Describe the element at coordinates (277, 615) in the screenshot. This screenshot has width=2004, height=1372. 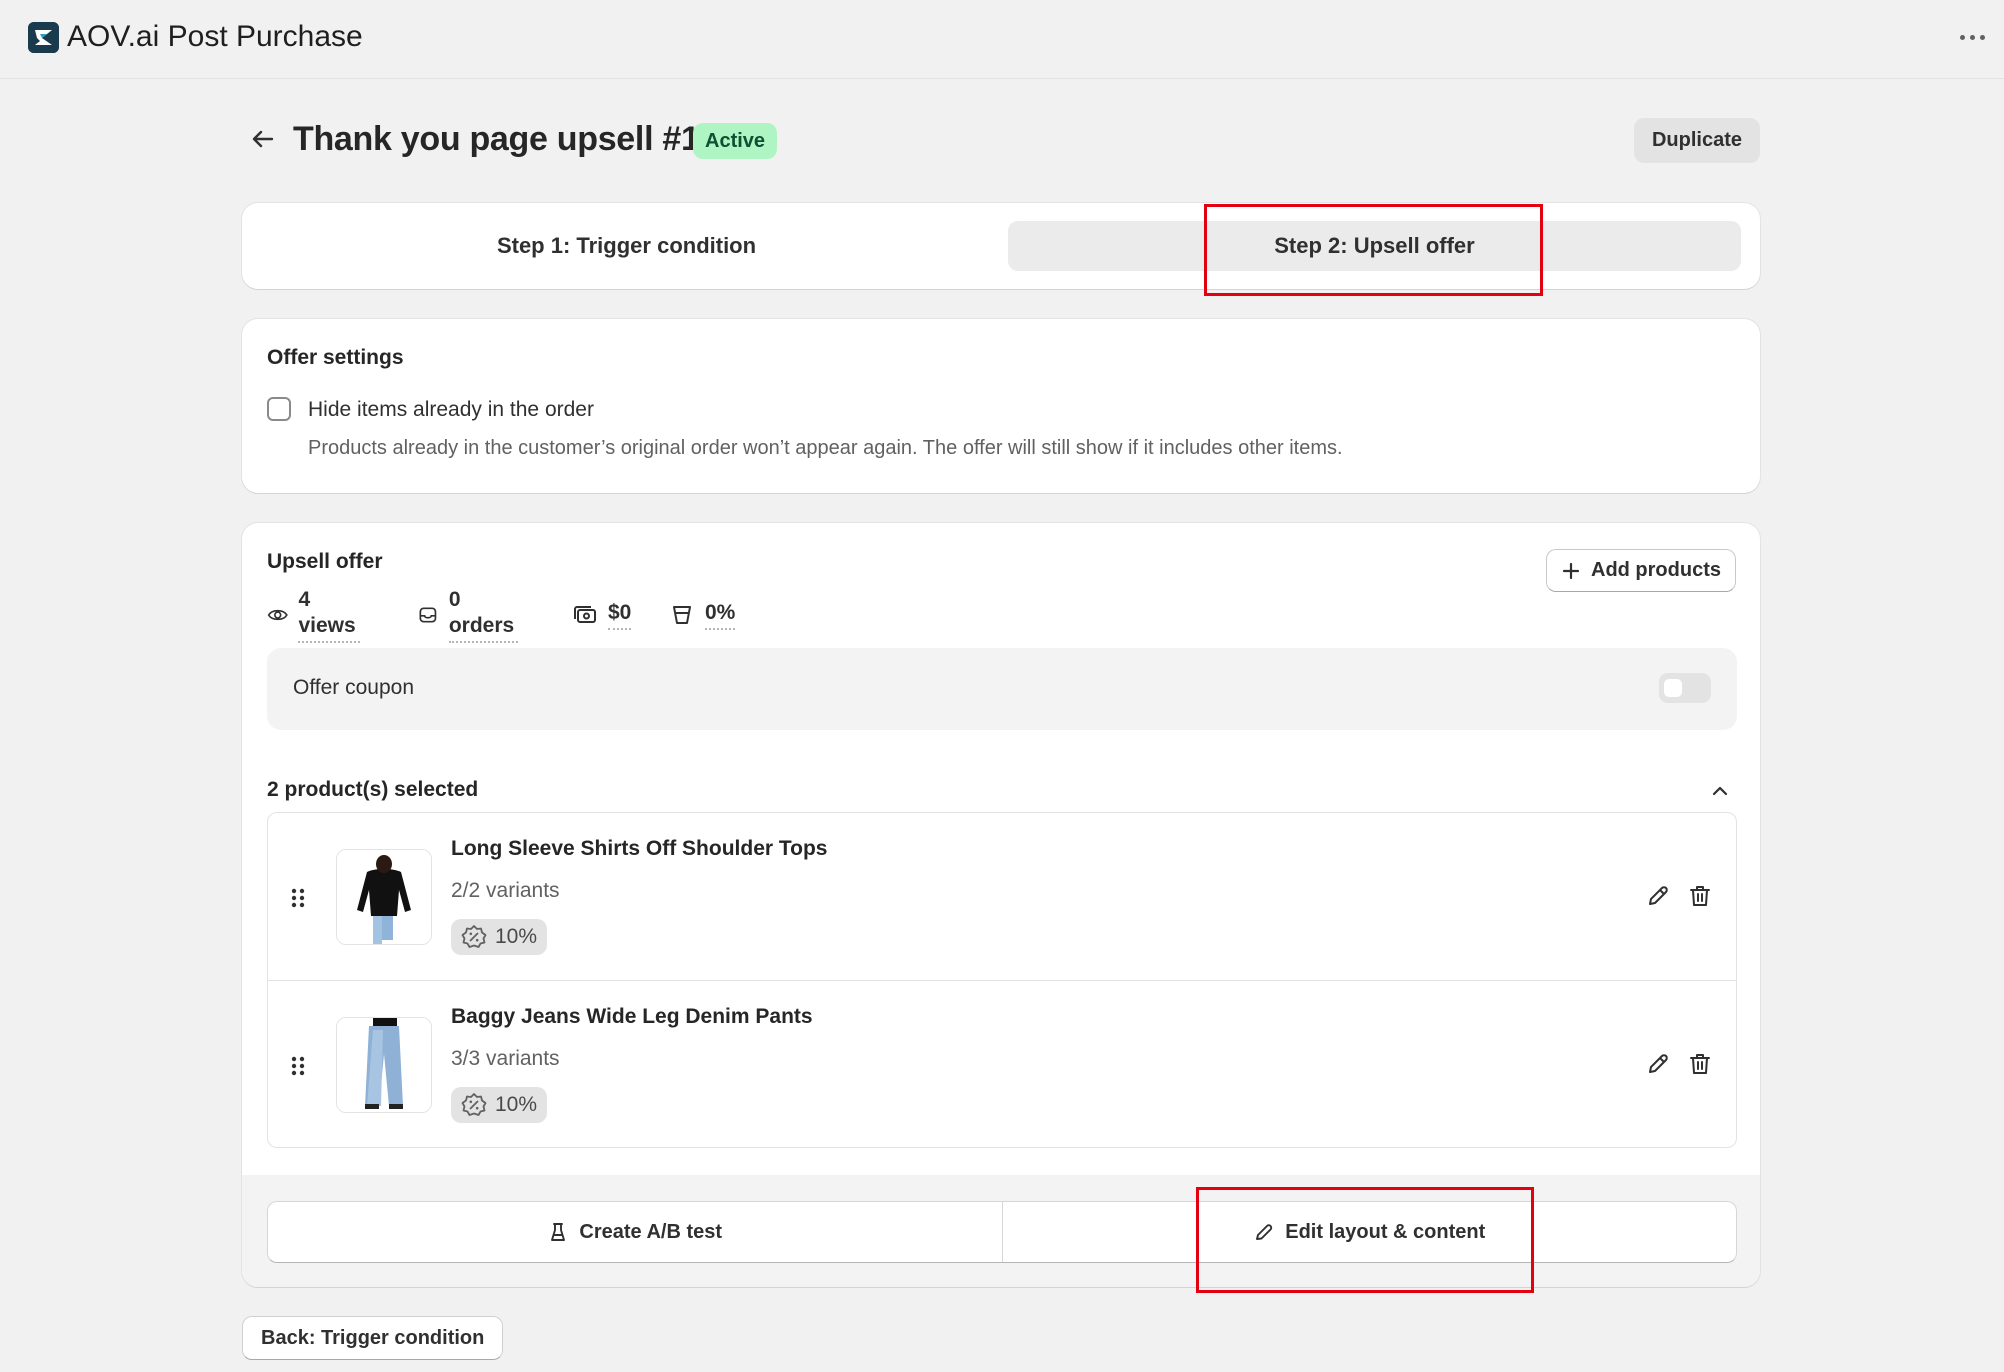
I see `eye-icon` at that location.